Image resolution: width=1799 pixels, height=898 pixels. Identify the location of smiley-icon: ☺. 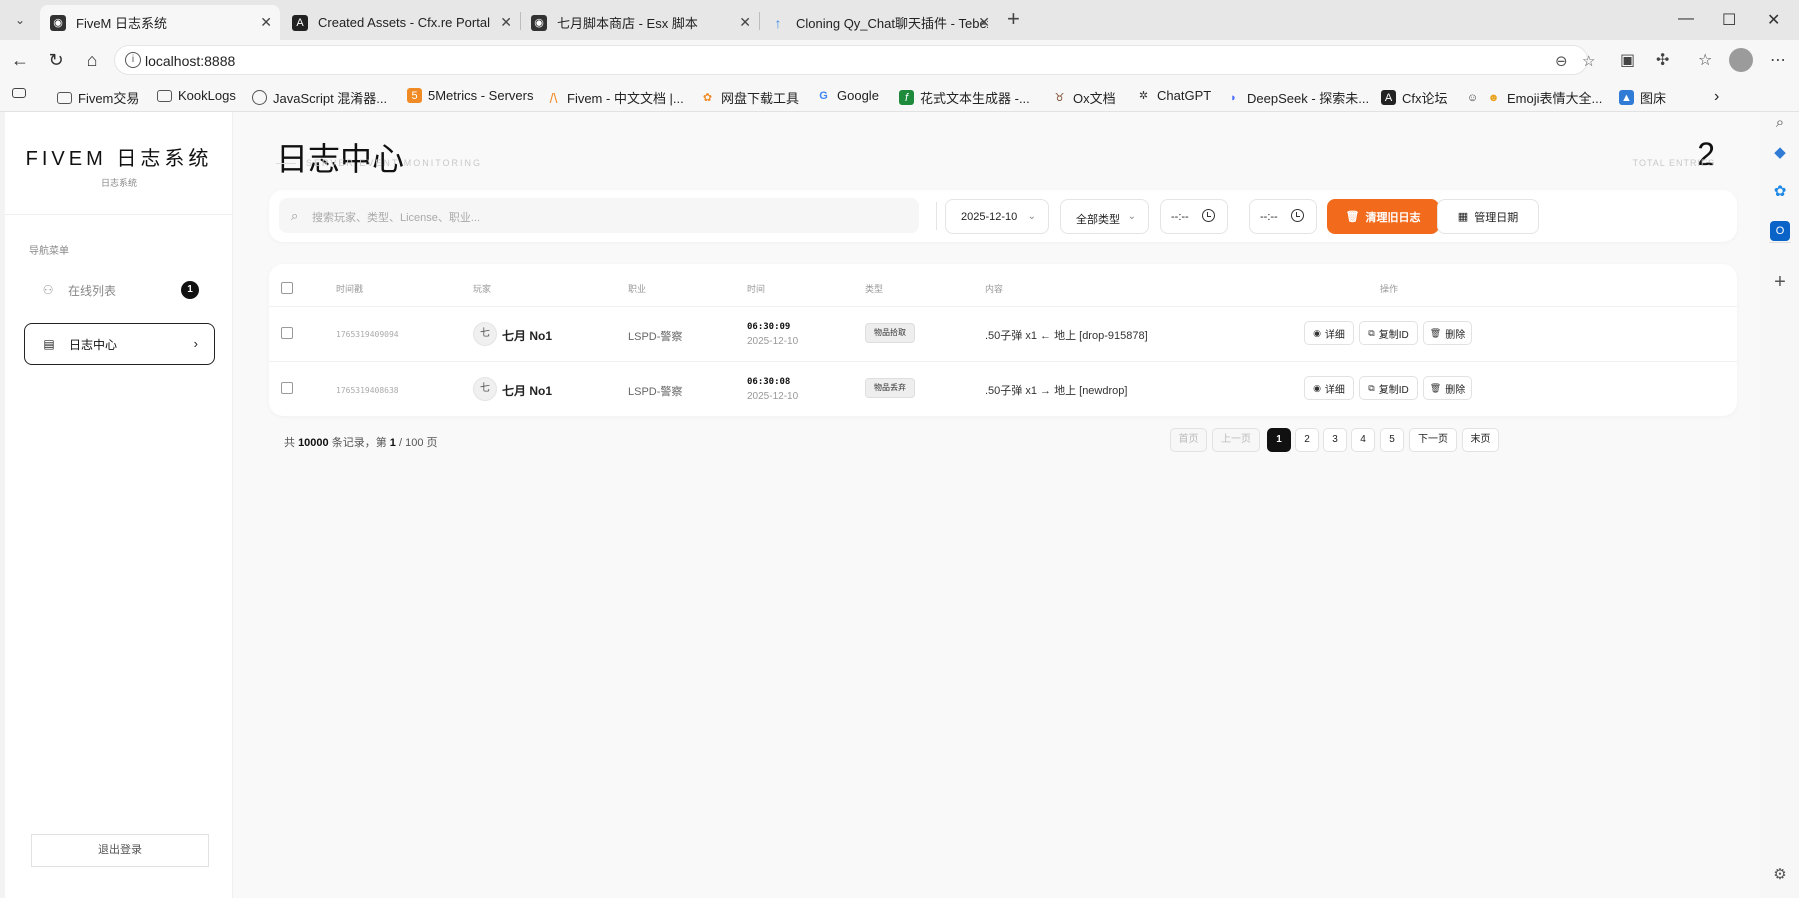
(1472, 97).